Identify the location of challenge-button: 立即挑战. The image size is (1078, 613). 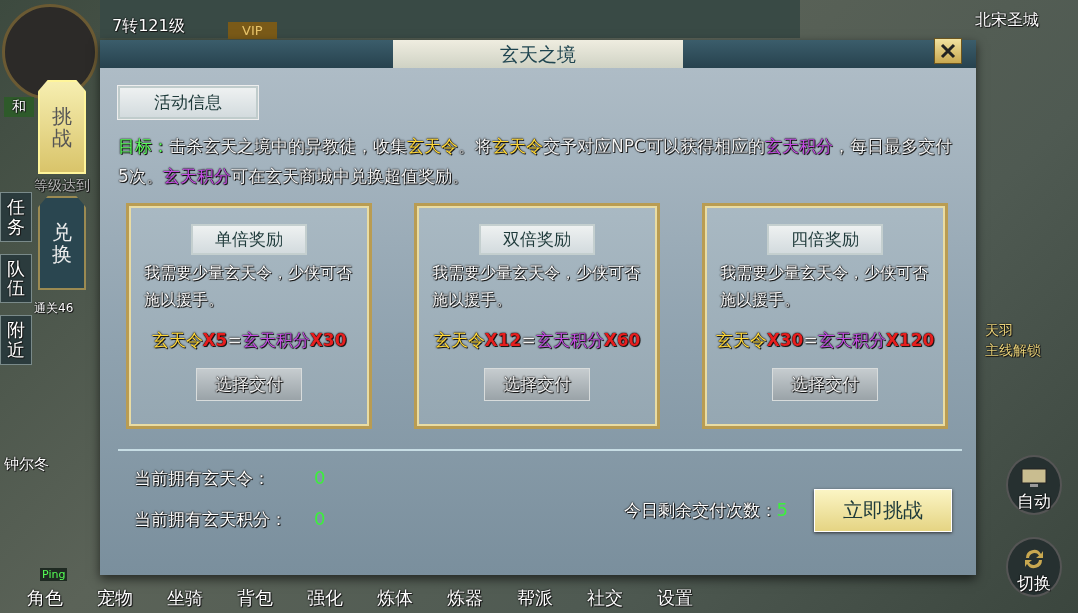
(883, 510).